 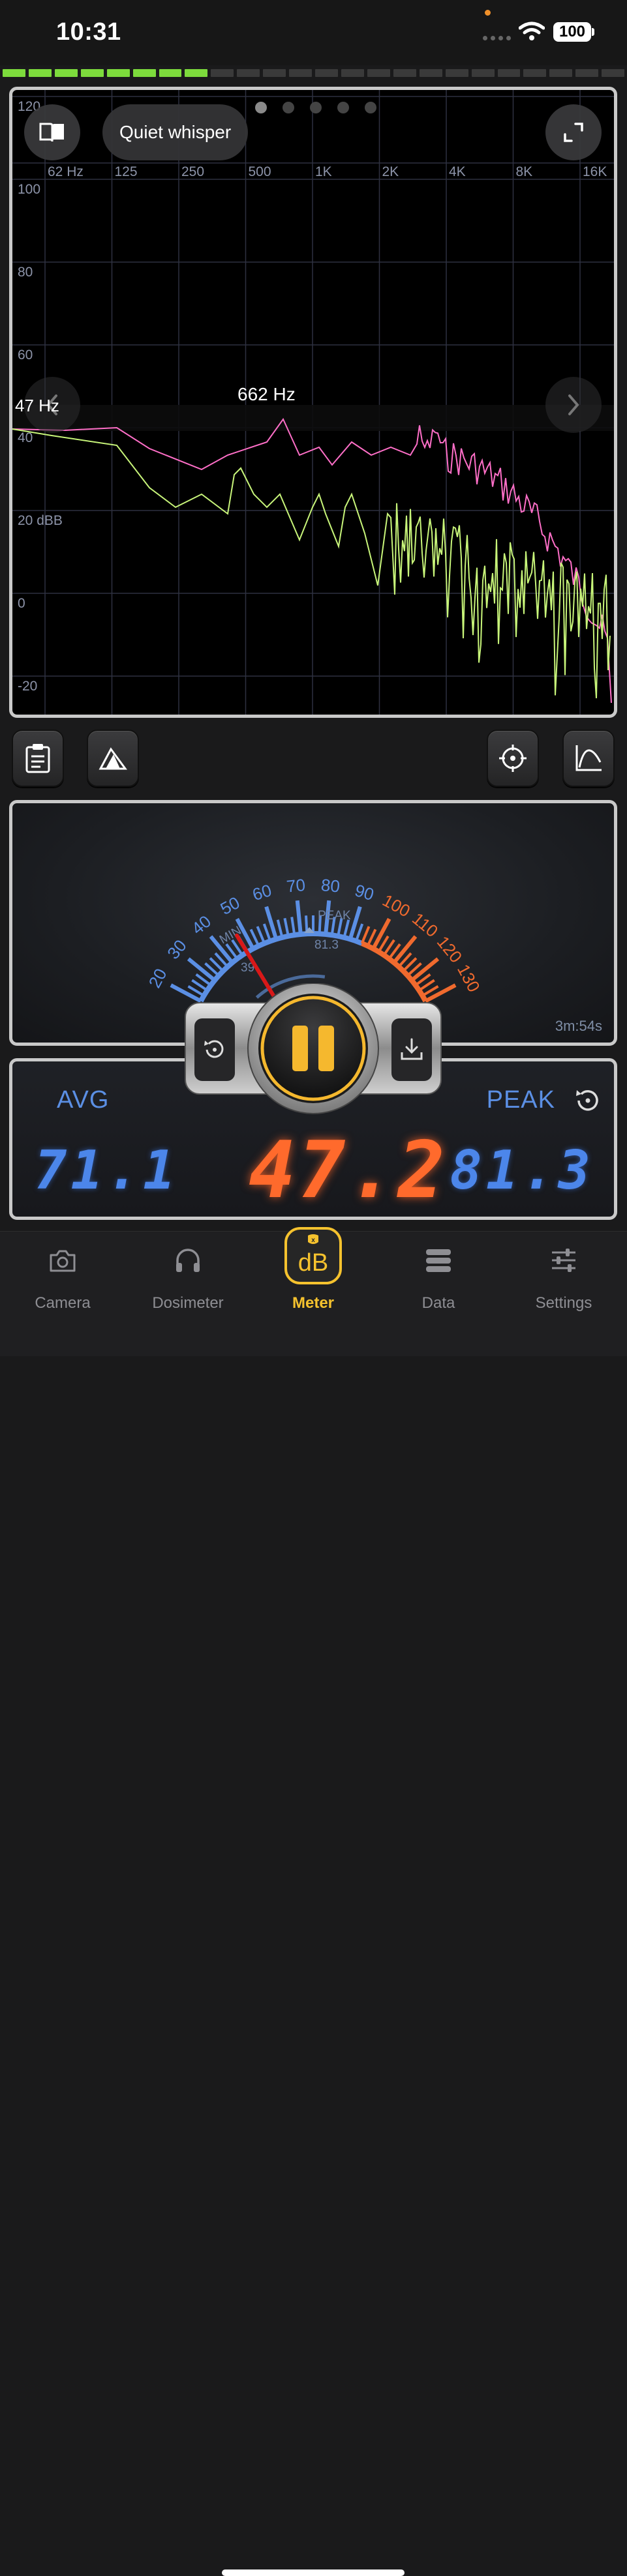 I want to click on current-db-value: 47.2, so click(x=348, y=1170).